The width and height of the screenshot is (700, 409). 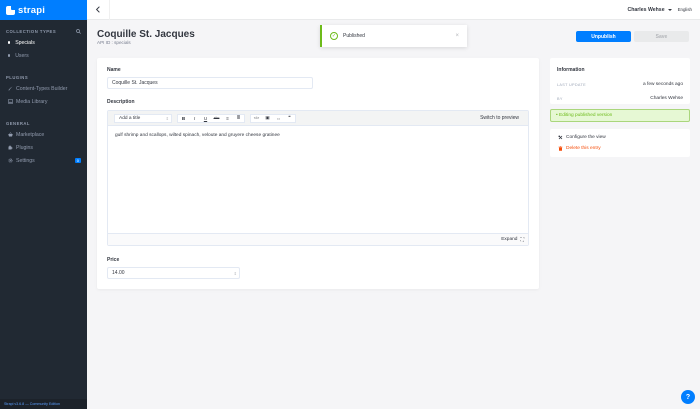 I want to click on topbar: Charles Wehse English, so click(x=393, y=10).